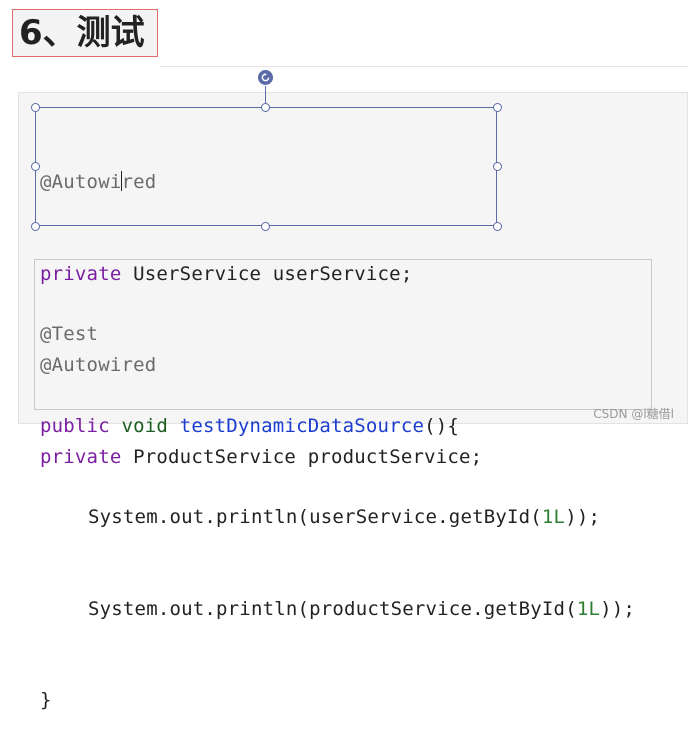 The height and width of the screenshot is (746, 688). I want to click on selection-frame, so click(266, 166).